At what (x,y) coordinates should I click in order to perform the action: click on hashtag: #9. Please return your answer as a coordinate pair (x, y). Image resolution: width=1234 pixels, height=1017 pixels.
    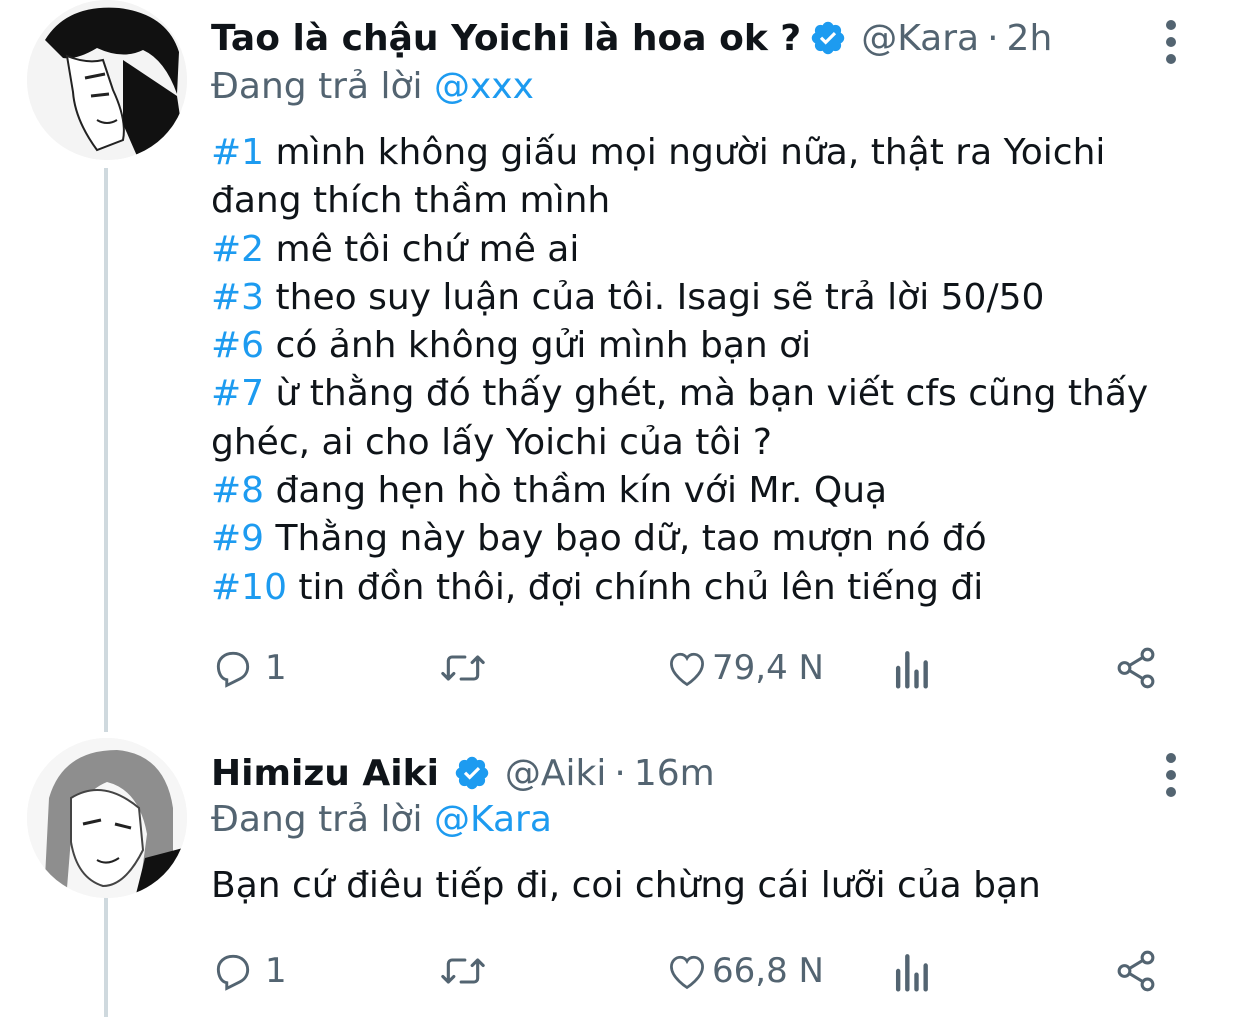
    Looking at the image, I should click on (237, 538).